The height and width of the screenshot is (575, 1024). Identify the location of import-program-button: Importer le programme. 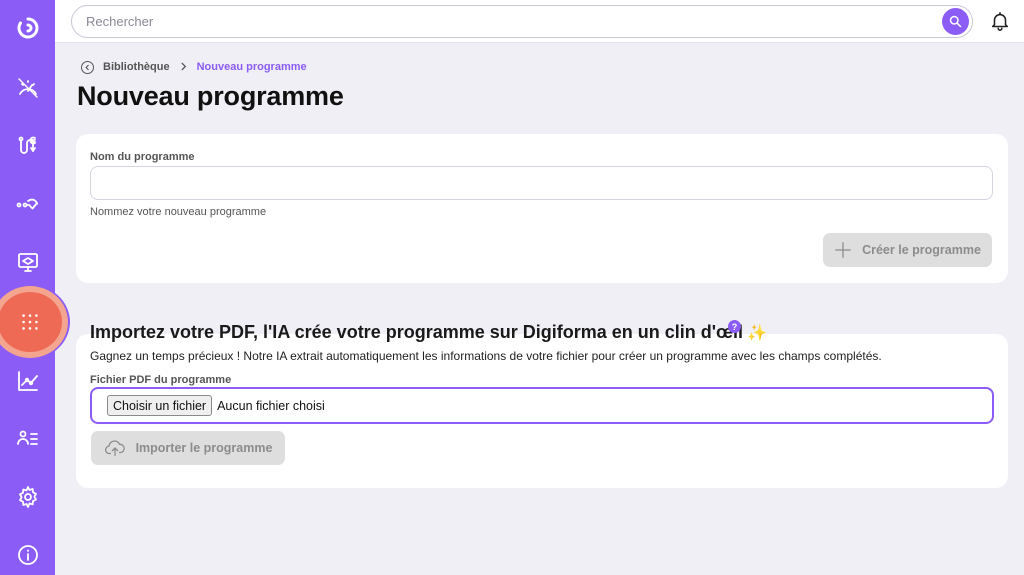
(188, 448).